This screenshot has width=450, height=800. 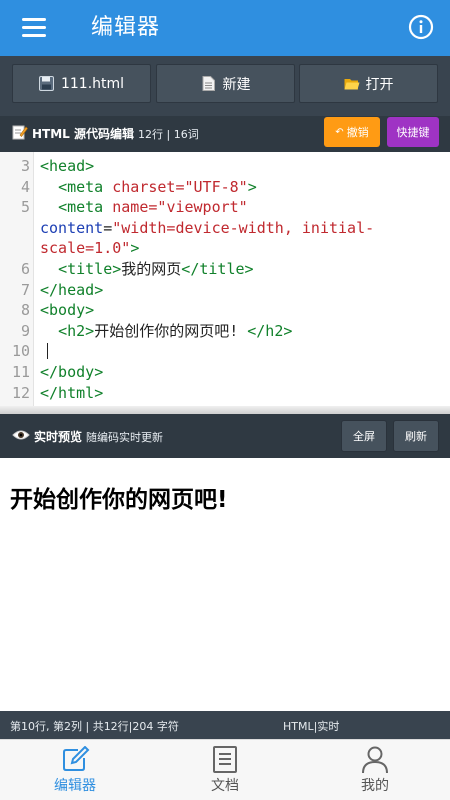 I want to click on floppy-disk-icon, so click(x=47, y=84).